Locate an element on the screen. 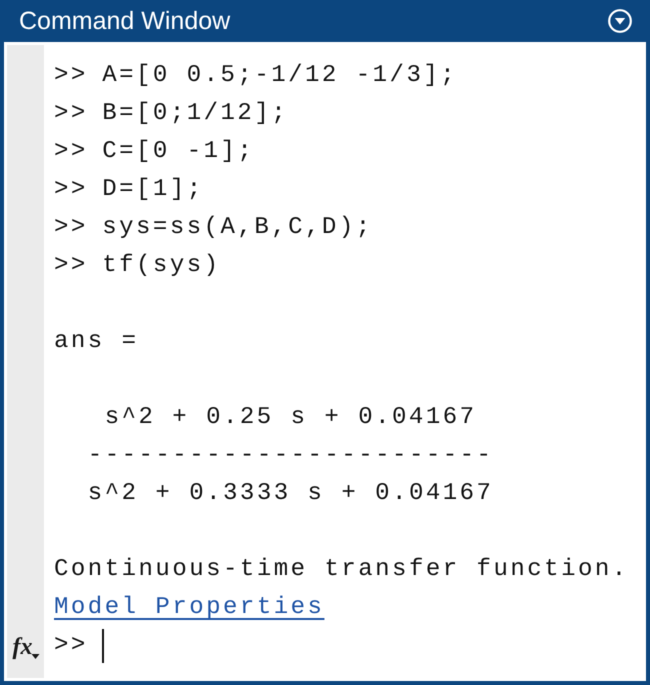  command-text: C=[0 -1]; is located at coordinates (178, 152).